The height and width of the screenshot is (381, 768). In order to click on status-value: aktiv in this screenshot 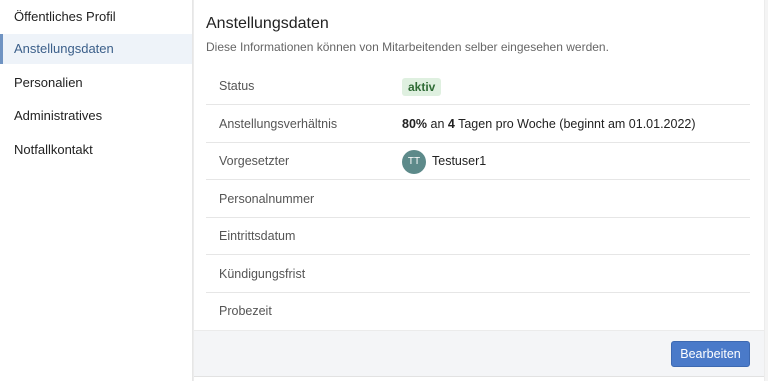, I will do `click(422, 86)`.